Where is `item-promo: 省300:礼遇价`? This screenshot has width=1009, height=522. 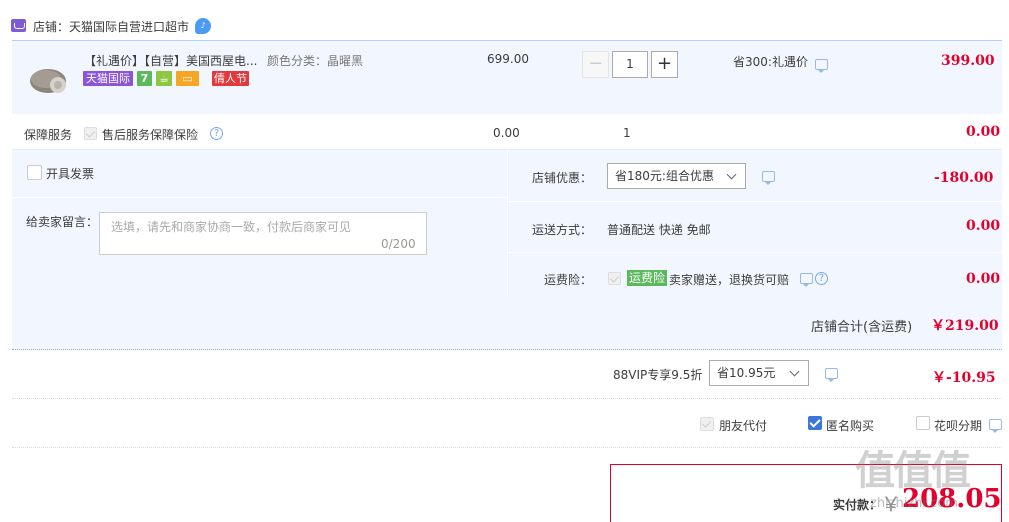
item-promo: 省300:礼遇价 is located at coordinates (770, 62).